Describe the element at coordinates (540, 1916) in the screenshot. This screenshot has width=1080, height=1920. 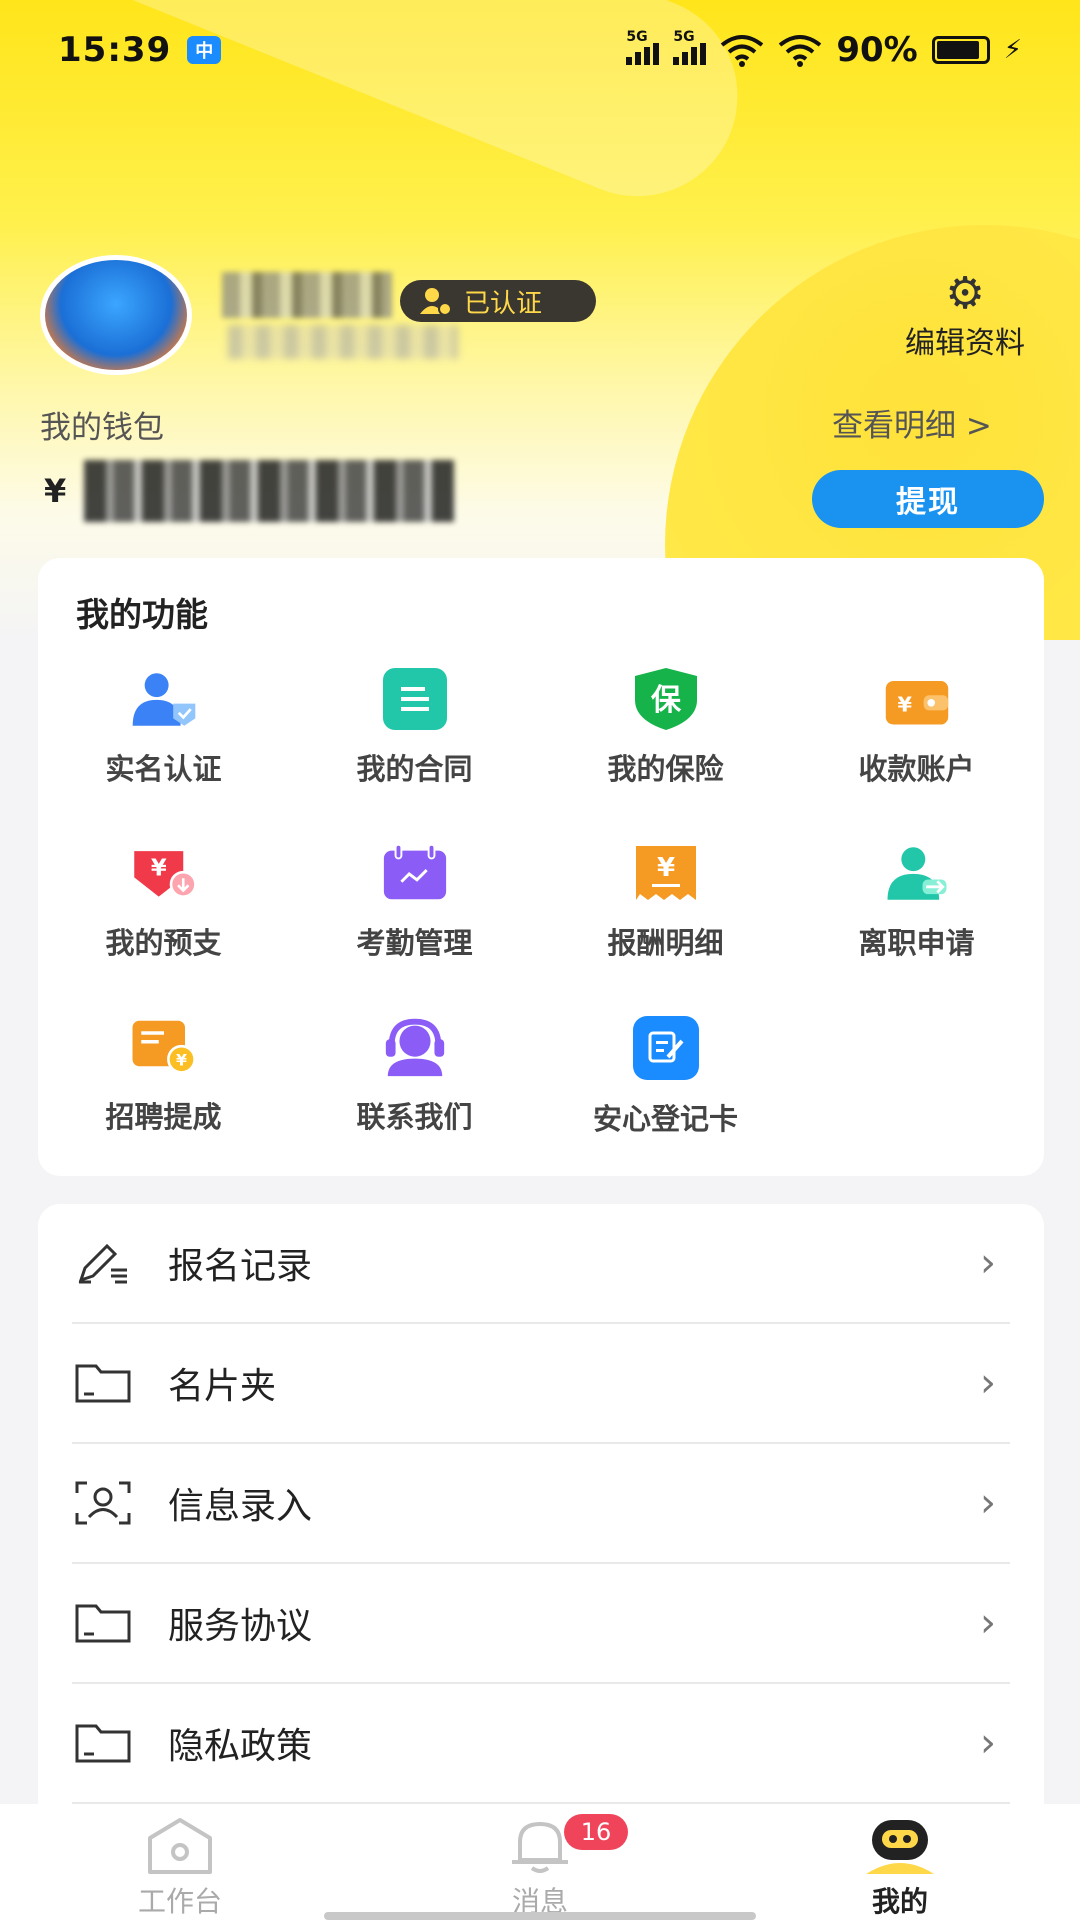
I see `home-indicator` at that location.